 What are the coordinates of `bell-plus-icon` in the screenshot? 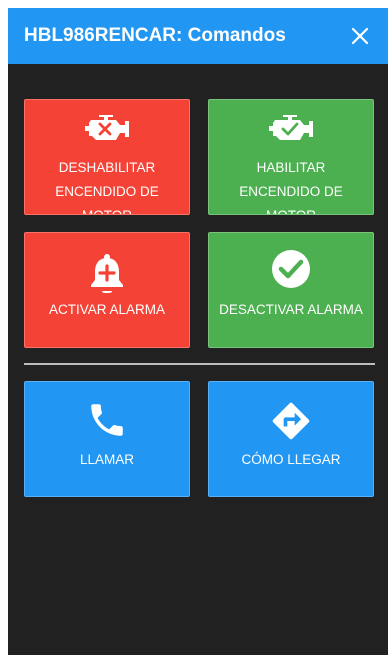 It's located at (107, 273).